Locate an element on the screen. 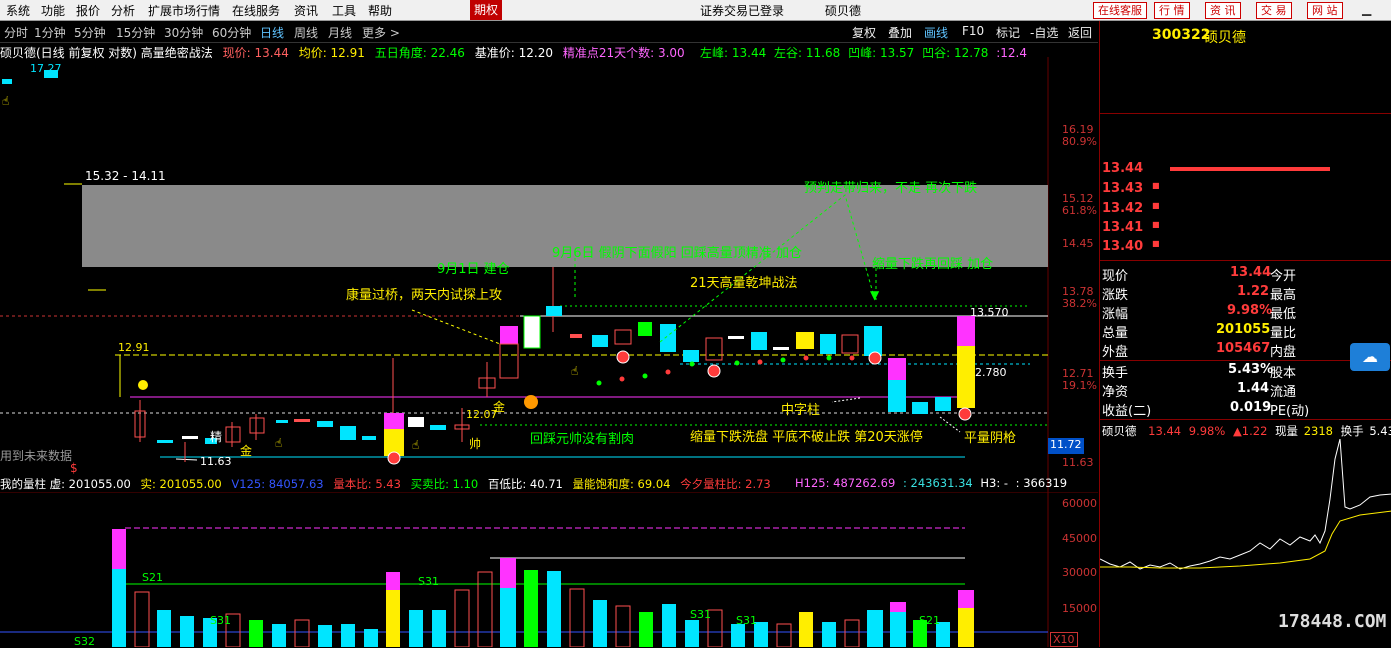  q-value-change: 1.22 is located at coordinates (1253, 291).